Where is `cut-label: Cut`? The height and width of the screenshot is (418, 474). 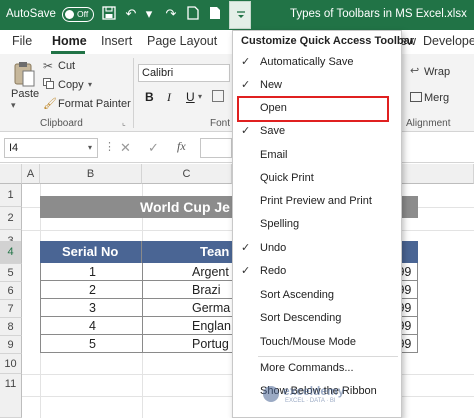
cut-label: Cut is located at coordinates (66, 66).